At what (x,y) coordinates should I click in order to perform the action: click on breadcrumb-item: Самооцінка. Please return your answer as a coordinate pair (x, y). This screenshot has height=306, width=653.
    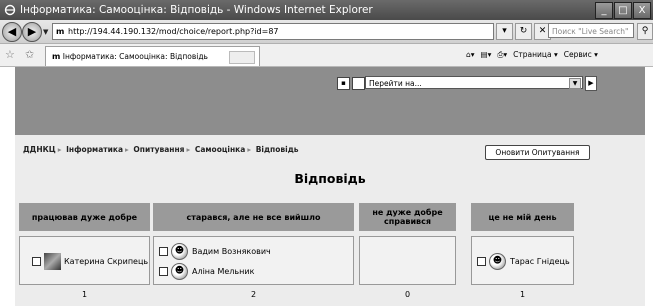
    Looking at the image, I should click on (220, 149).